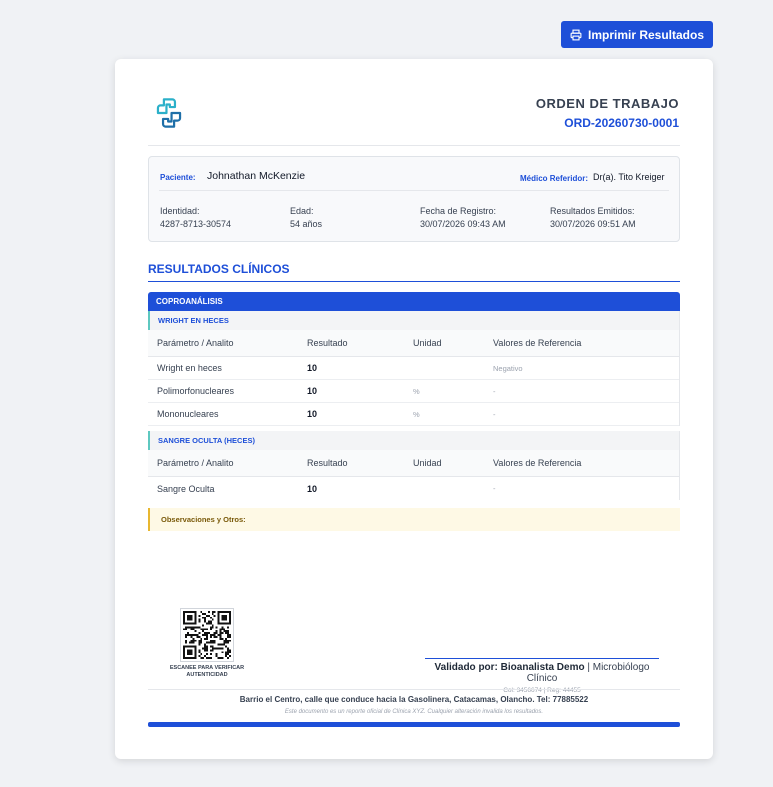 This screenshot has width=773, height=787. Describe the element at coordinates (593, 224) in the screenshot. I see `info-value: 30/07/2026 09:51 AM` at that location.